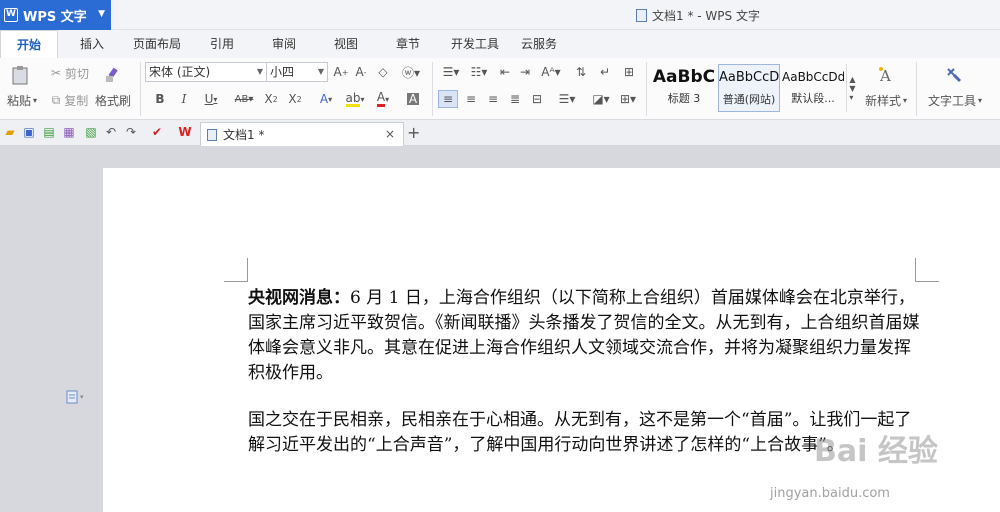 The width and height of the screenshot is (1000, 512). Describe the element at coordinates (408, 44) in the screenshot. I see `tab-sections: 章节` at that location.